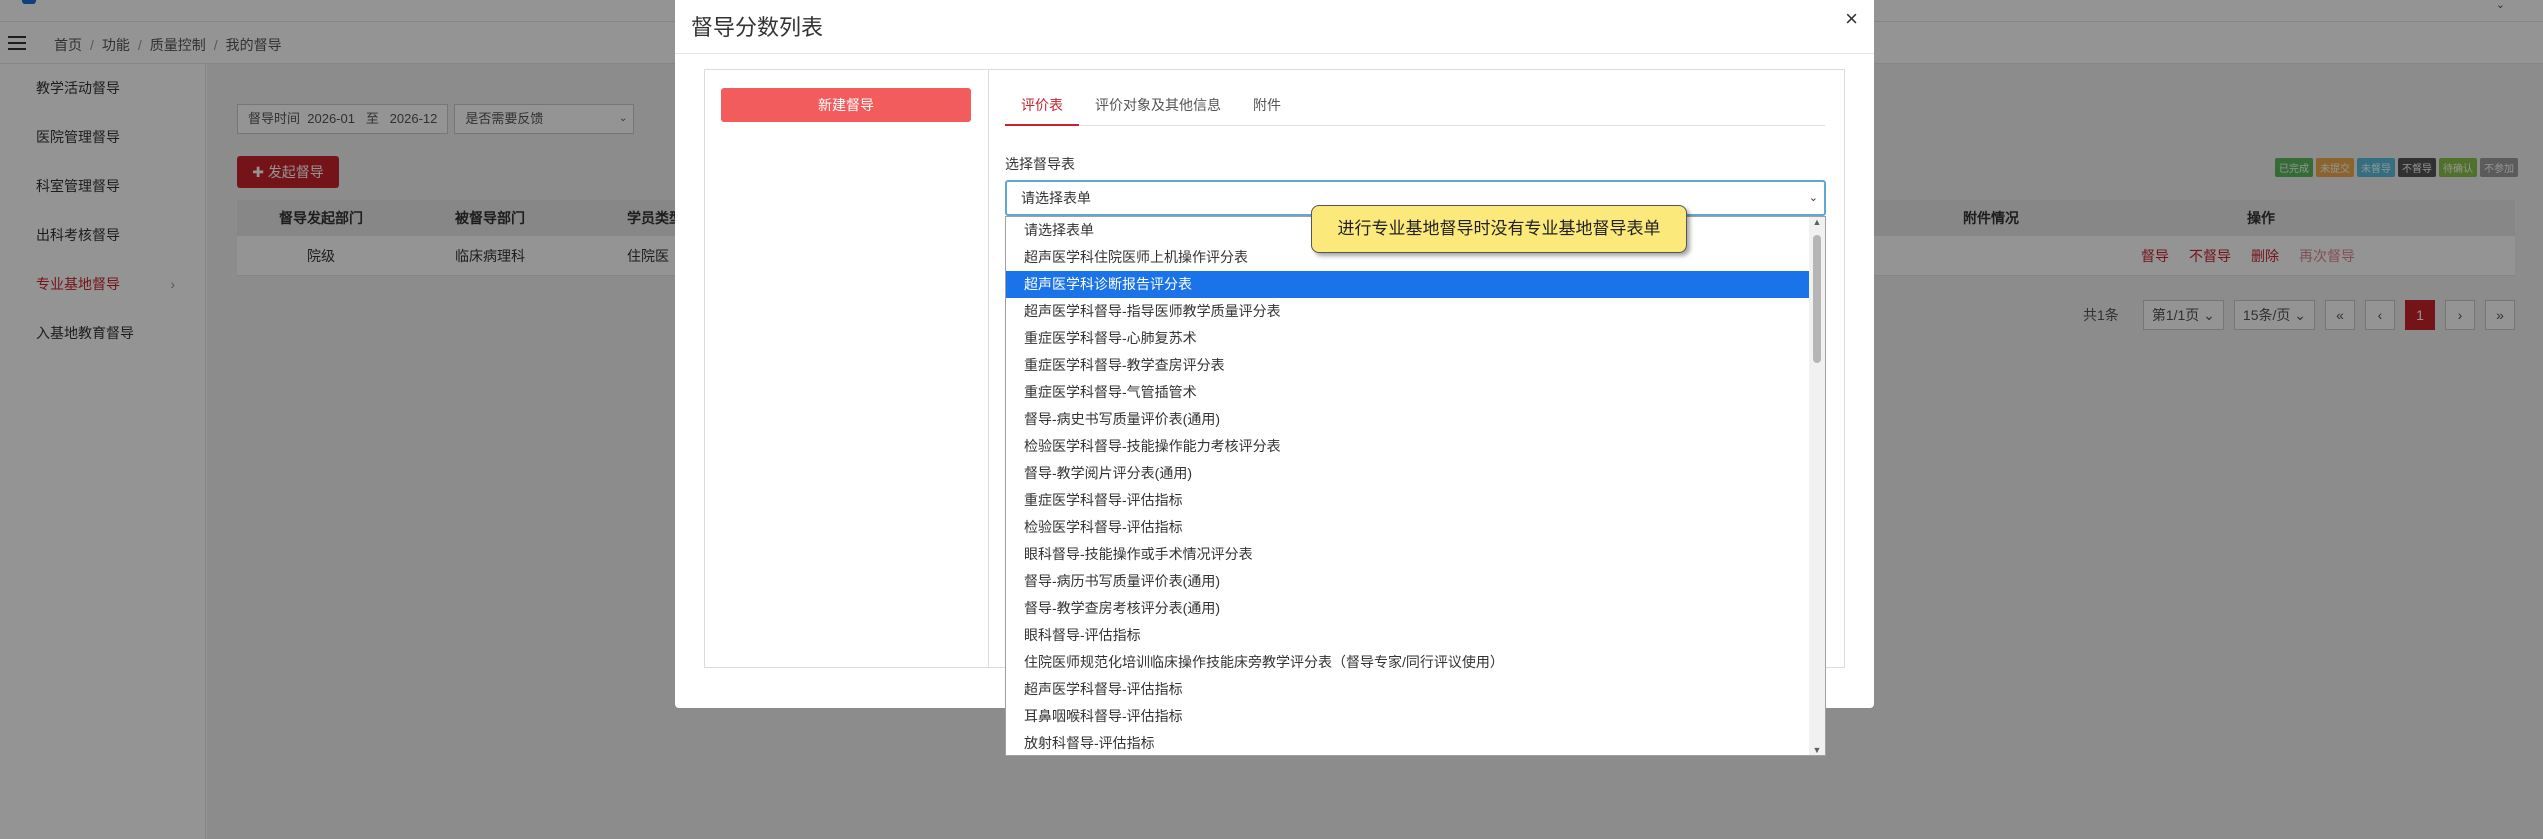 This screenshot has height=839, width=2543. What do you see at coordinates (1407, 392) in the screenshot?
I see `dropdown-option: 重症医学科督导-气管插管术` at bounding box center [1407, 392].